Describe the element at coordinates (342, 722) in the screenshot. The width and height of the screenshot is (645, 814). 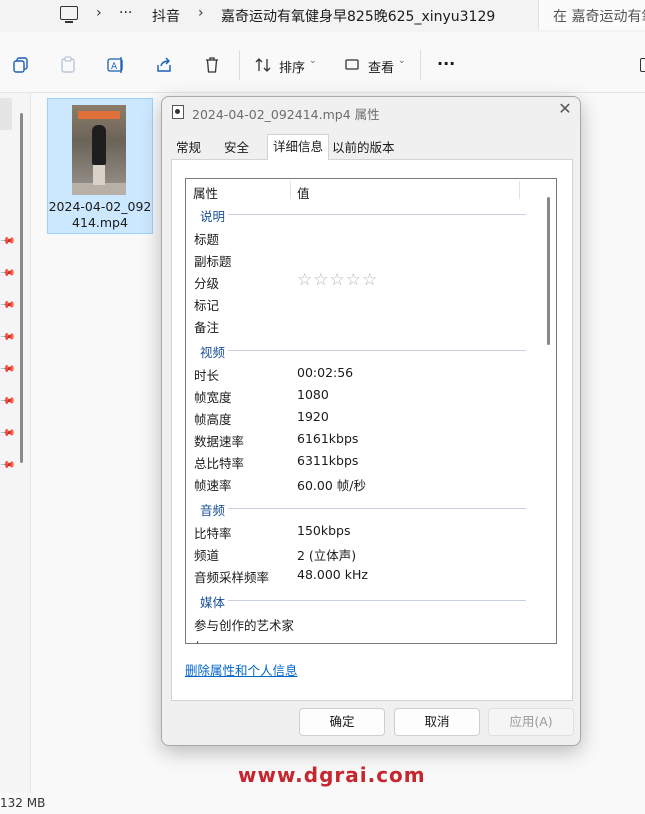
I see `ok-button: 确定` at that location.